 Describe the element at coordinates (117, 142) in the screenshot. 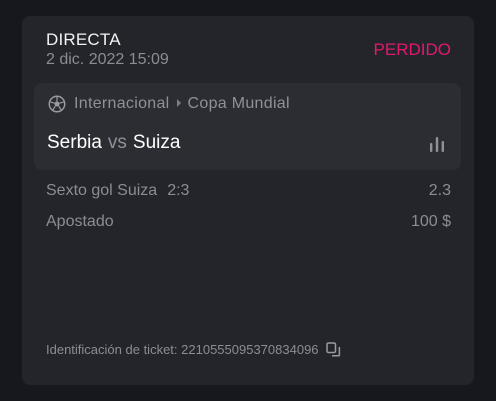

I see `vs-label: vs` at that location.